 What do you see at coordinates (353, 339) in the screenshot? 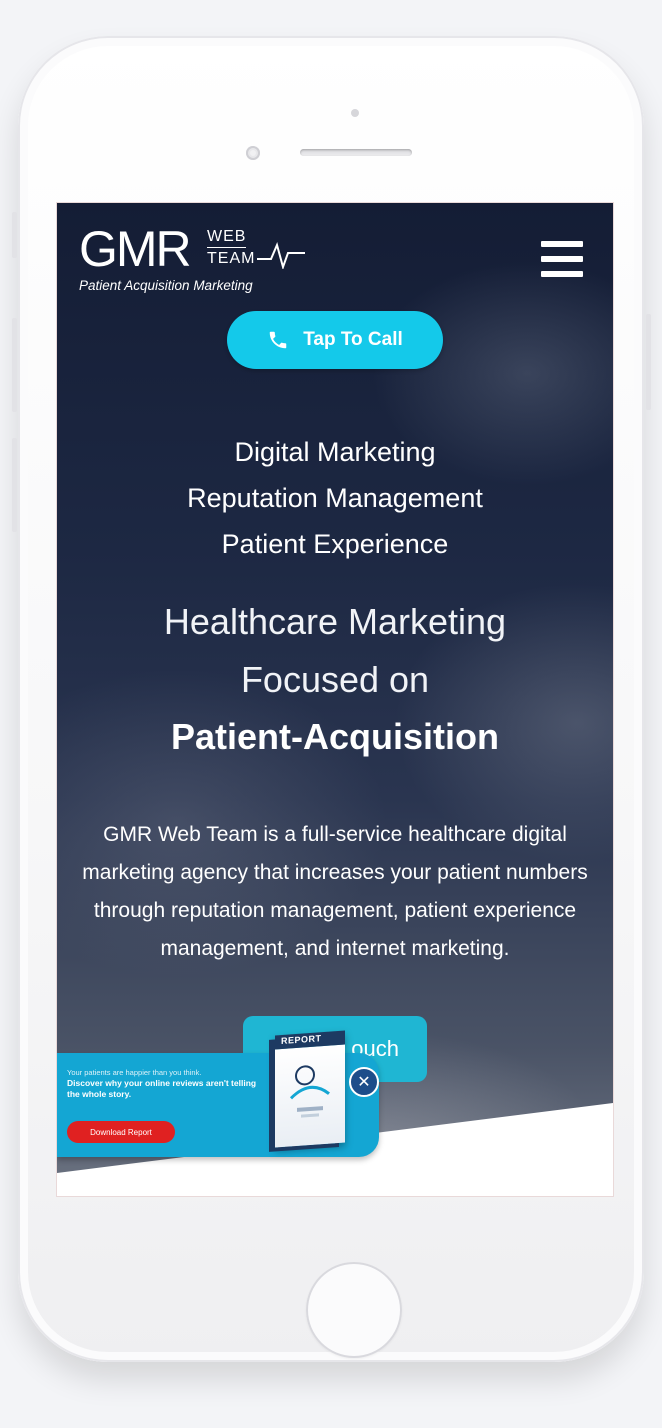
I see `tap-to-call-label: Tap To Call` at bounding box center [353, 339].